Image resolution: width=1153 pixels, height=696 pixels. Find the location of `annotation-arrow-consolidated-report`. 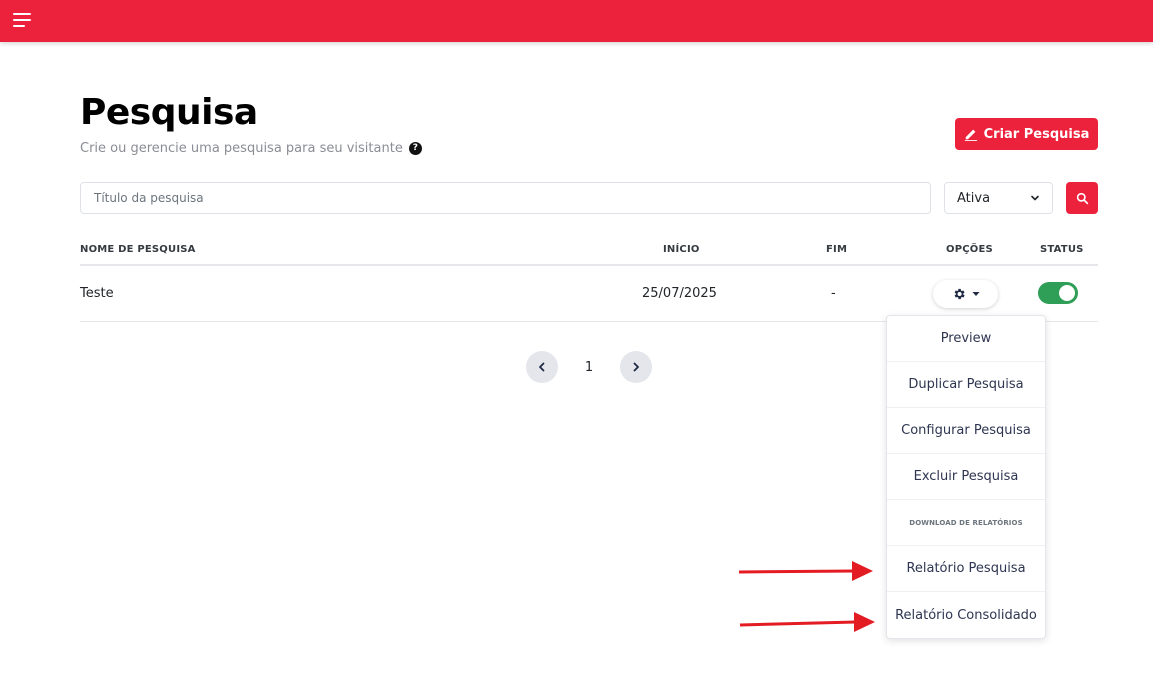

annotation-arrow-consolidated-report is located at coordinates (807, 622).